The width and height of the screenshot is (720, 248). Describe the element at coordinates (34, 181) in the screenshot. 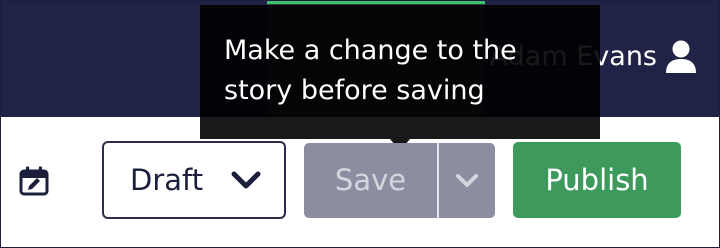

I see `calendar-icon` at that location.